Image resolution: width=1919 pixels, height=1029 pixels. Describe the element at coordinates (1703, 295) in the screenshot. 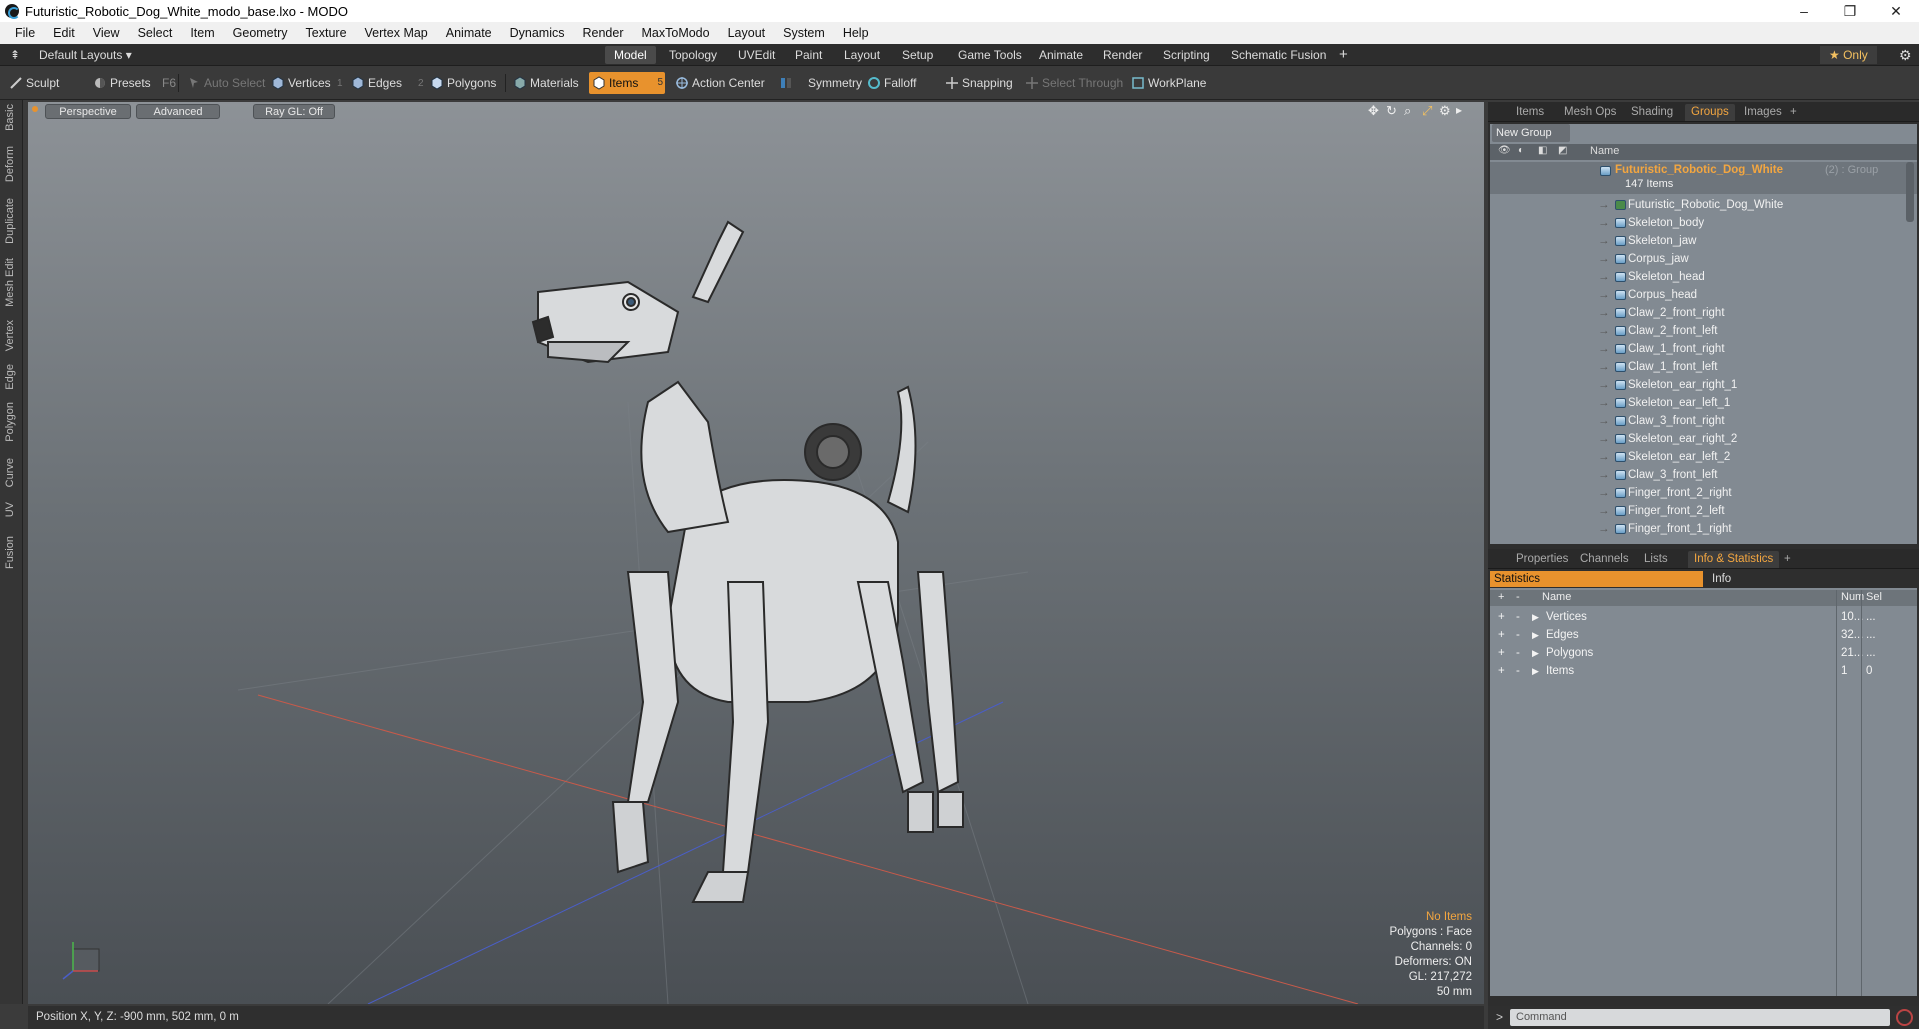

I see `list-item: → Corpus_head` at that location.